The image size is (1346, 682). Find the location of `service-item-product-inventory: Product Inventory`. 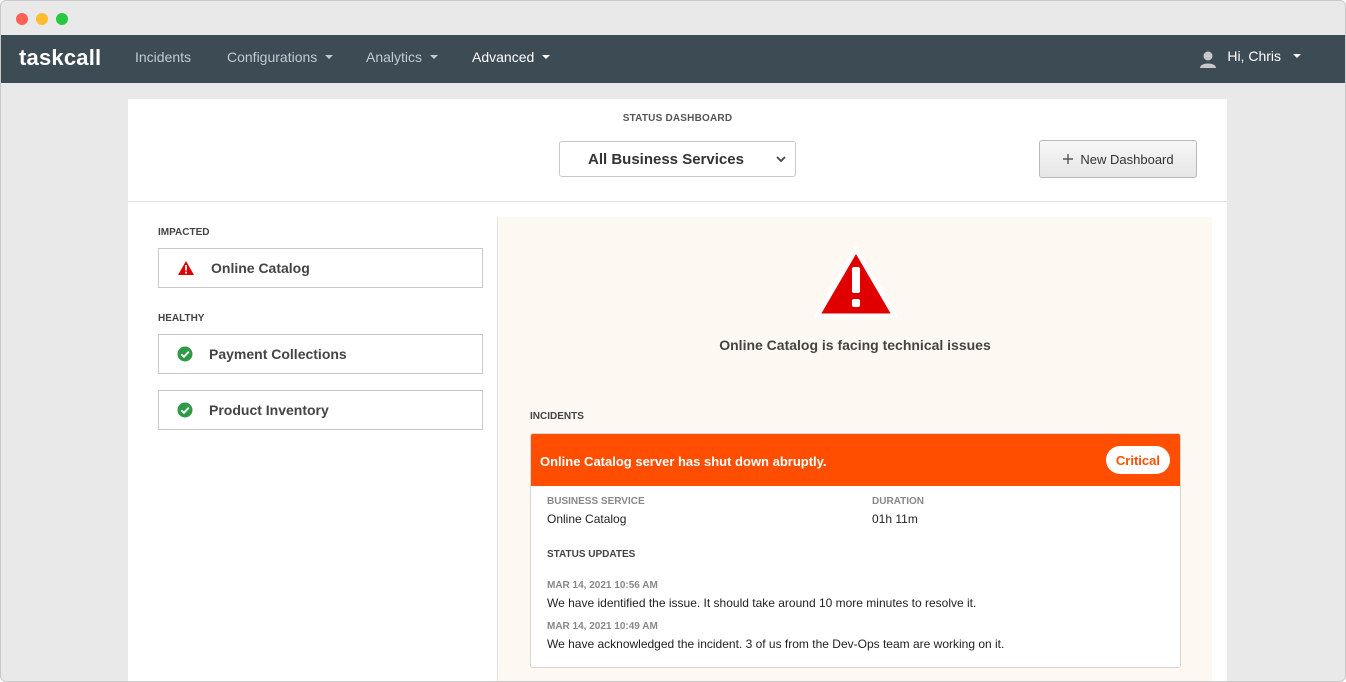

service-item-product-inventory: Product Inventory is located at coordinates (320, 410).